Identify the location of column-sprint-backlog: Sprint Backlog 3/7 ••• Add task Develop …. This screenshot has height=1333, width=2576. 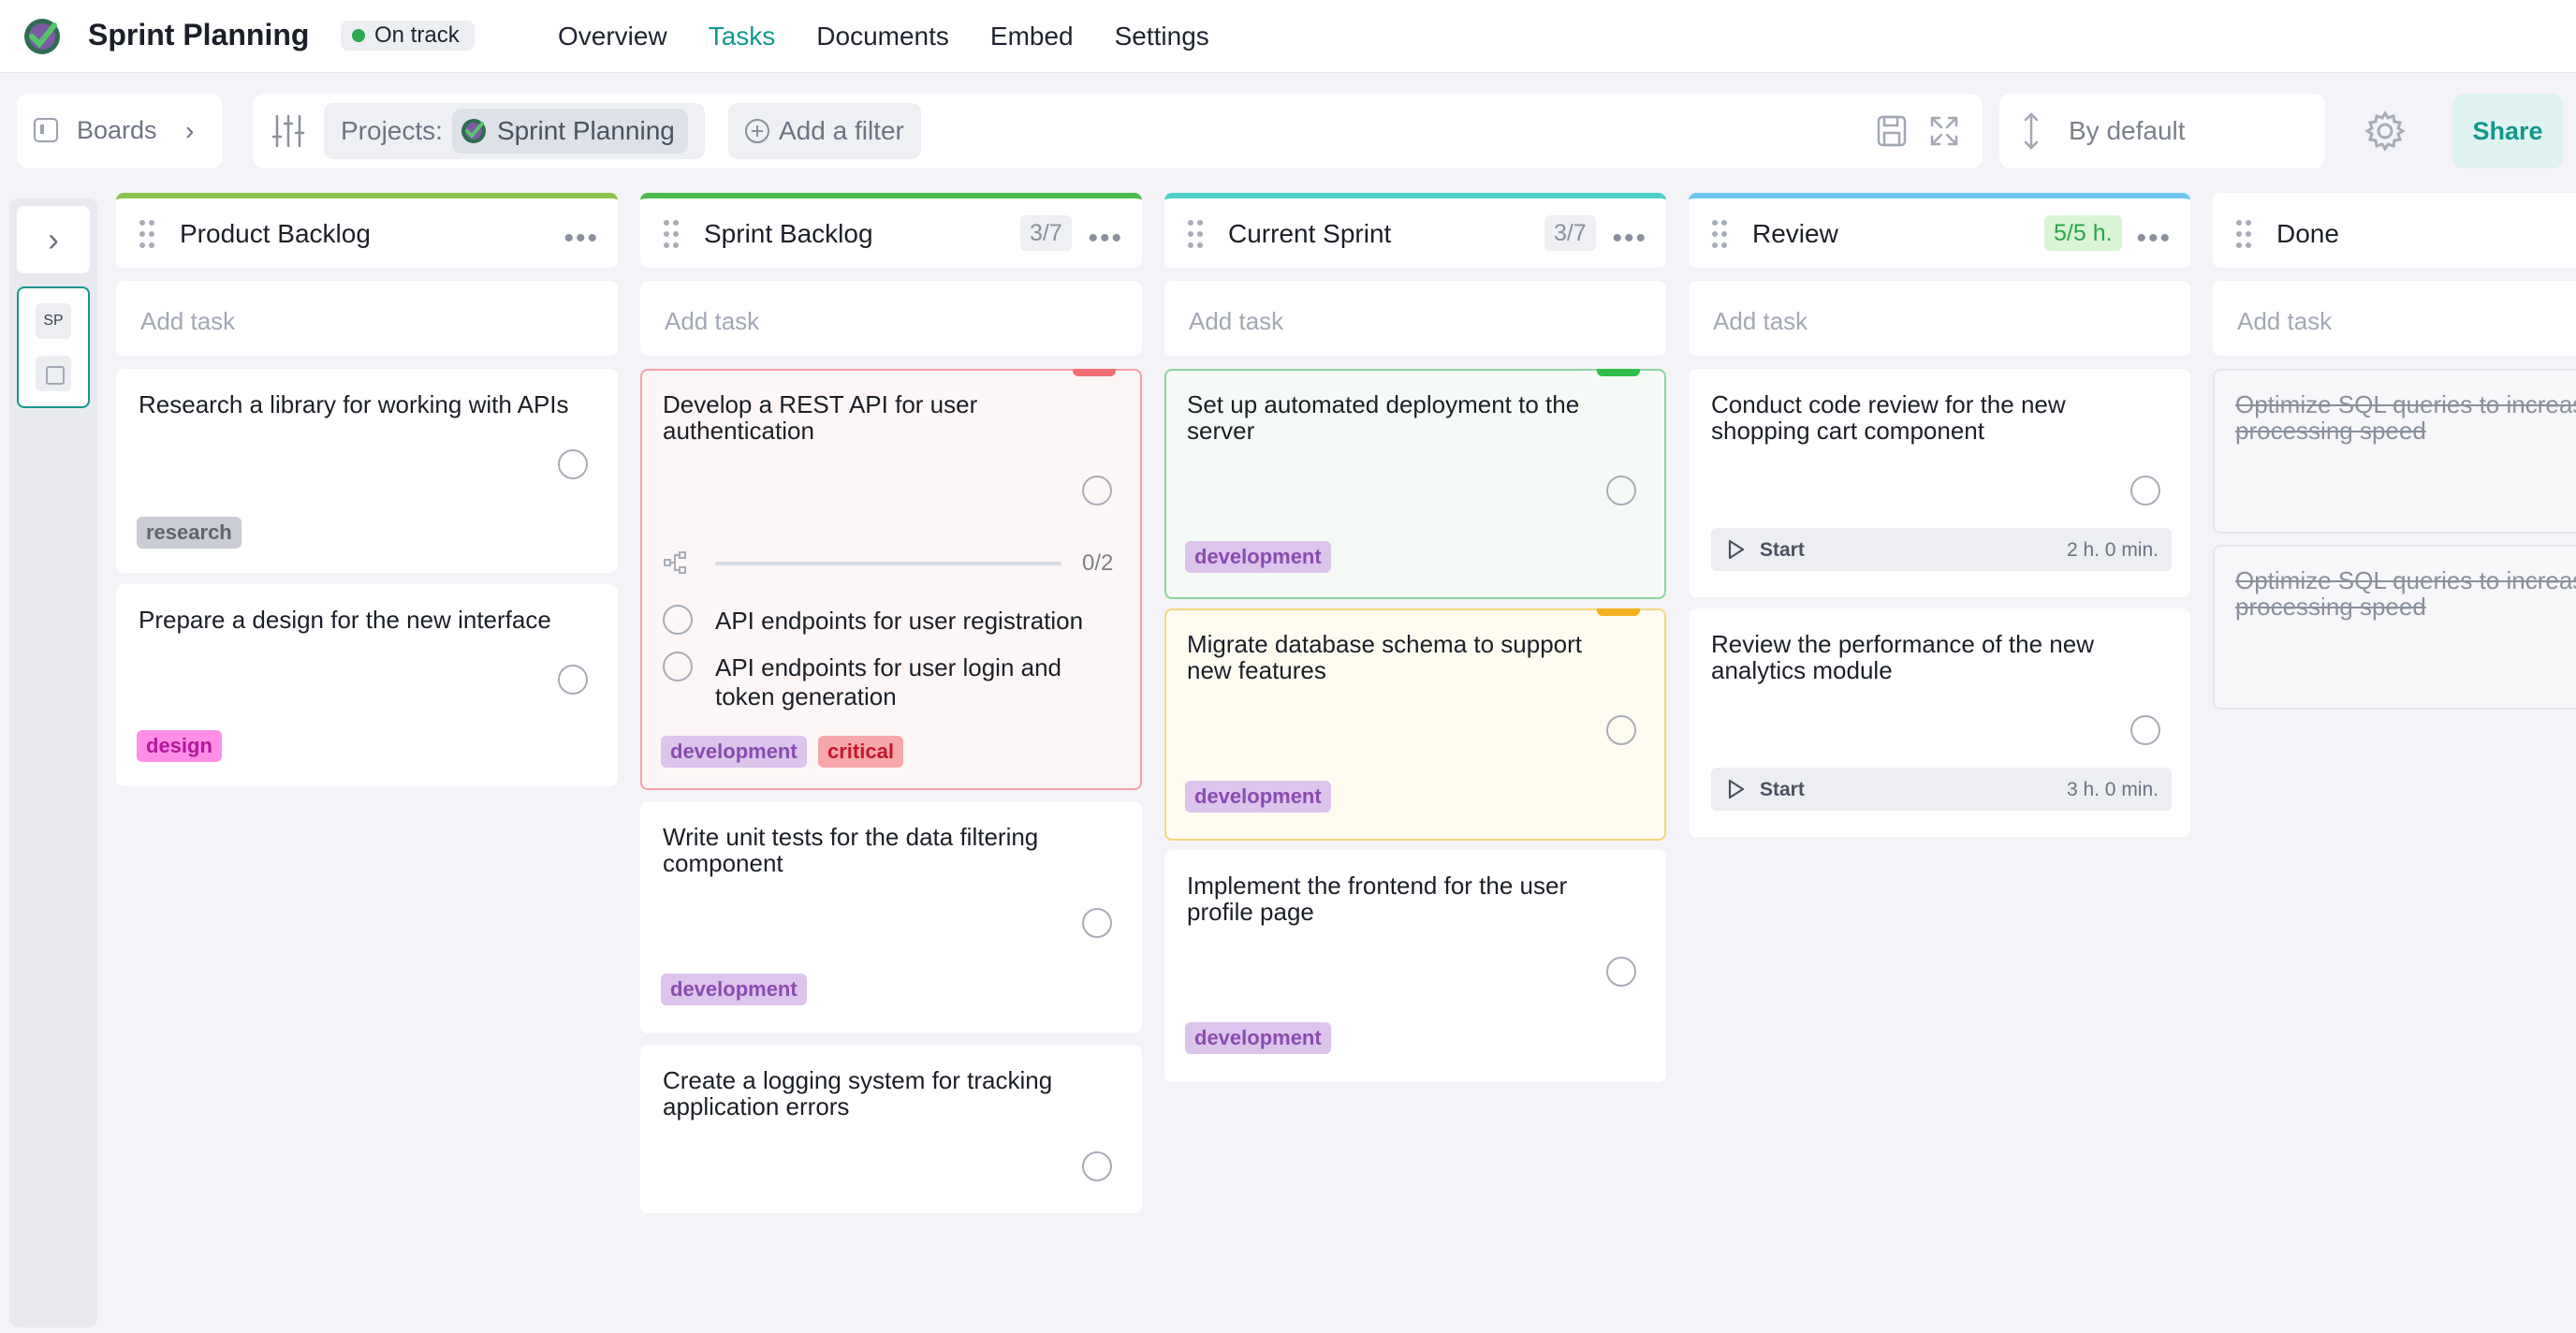
(891, 703).